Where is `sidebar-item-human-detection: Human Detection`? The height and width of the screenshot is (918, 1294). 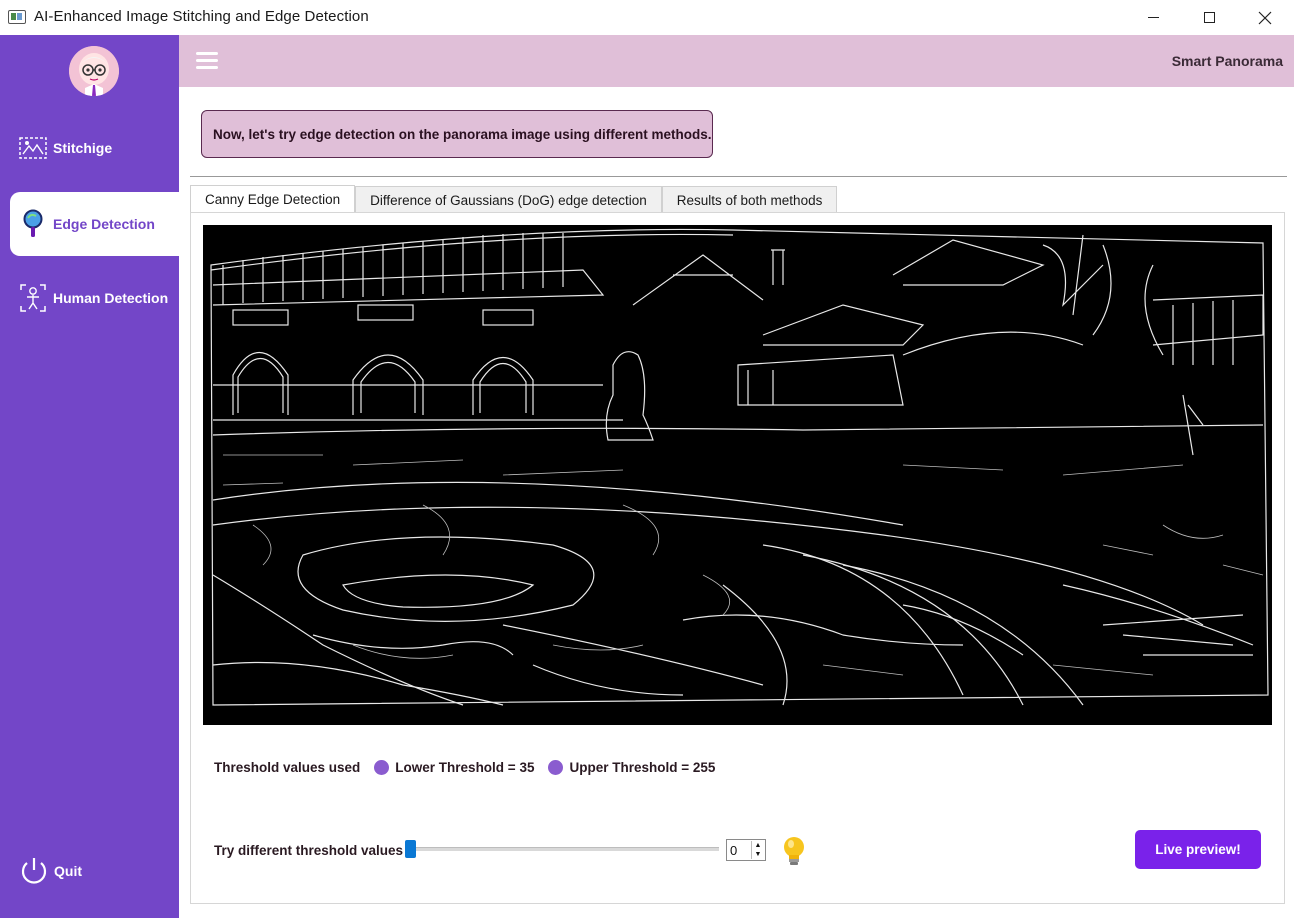 sidebar-item-human-detection: Human Detection is located at coordinates (94, 298).